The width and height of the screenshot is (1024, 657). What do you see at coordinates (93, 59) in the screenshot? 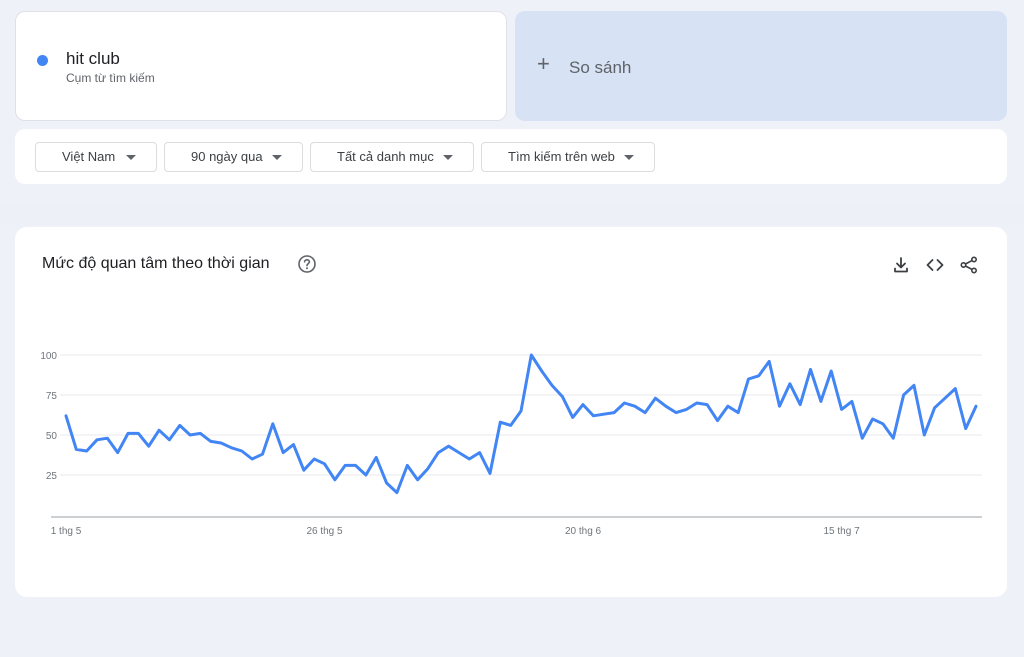
I see `search-term-name: hit club` at bounding box center [93, 59].